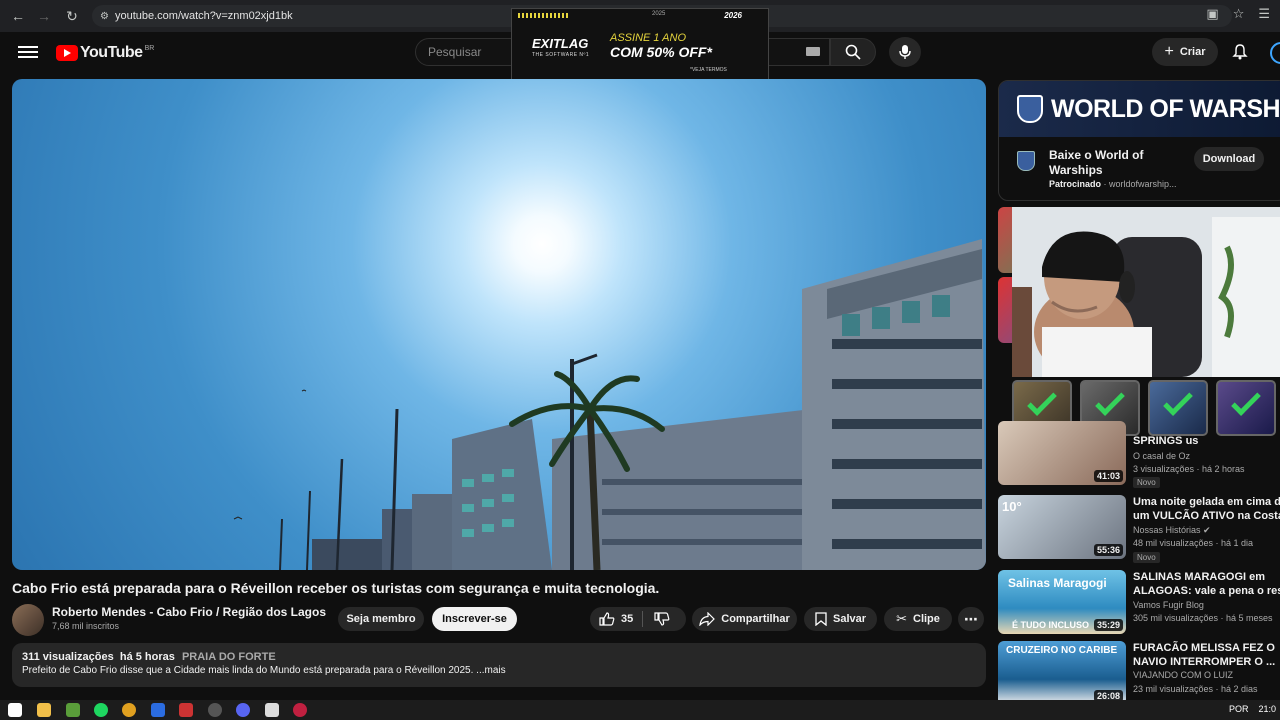  I want to click on rec-title-line2: ALAGOAS: vale a pena o resort, so click(1206, 591).